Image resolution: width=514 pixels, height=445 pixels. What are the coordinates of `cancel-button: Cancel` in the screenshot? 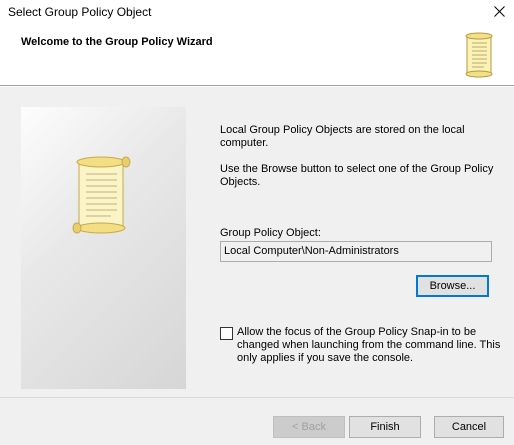 It's located at (469, 427).